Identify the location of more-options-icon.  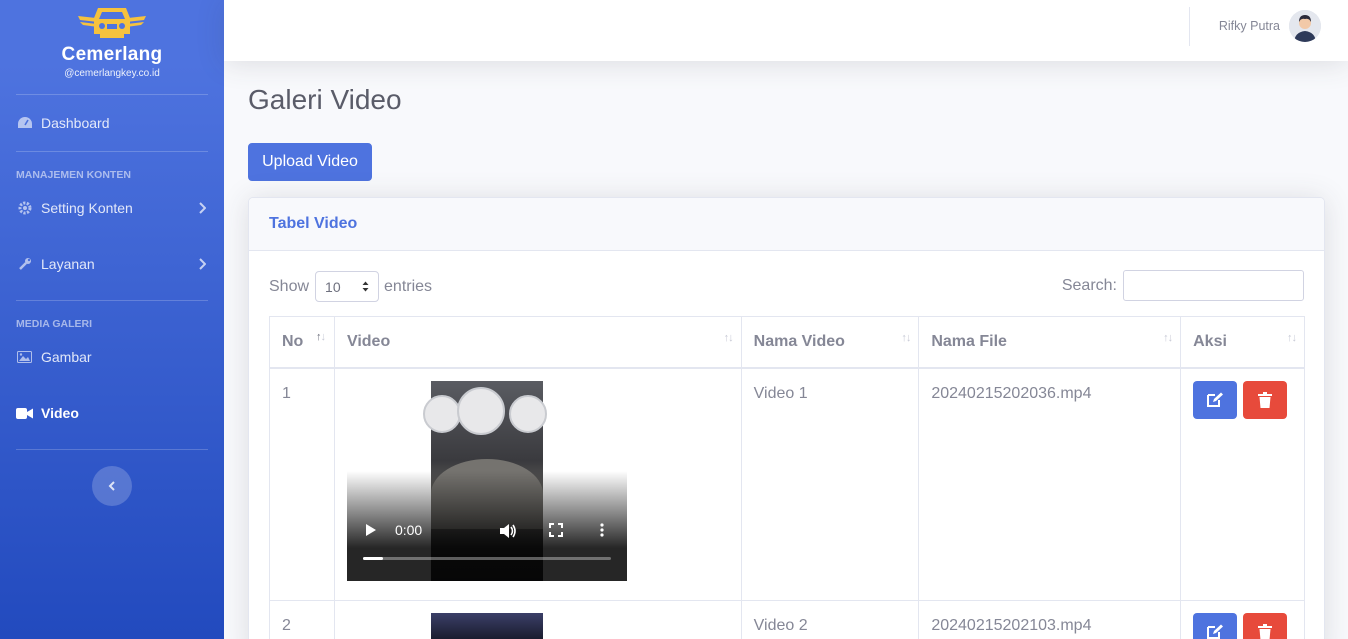
(602, 531).